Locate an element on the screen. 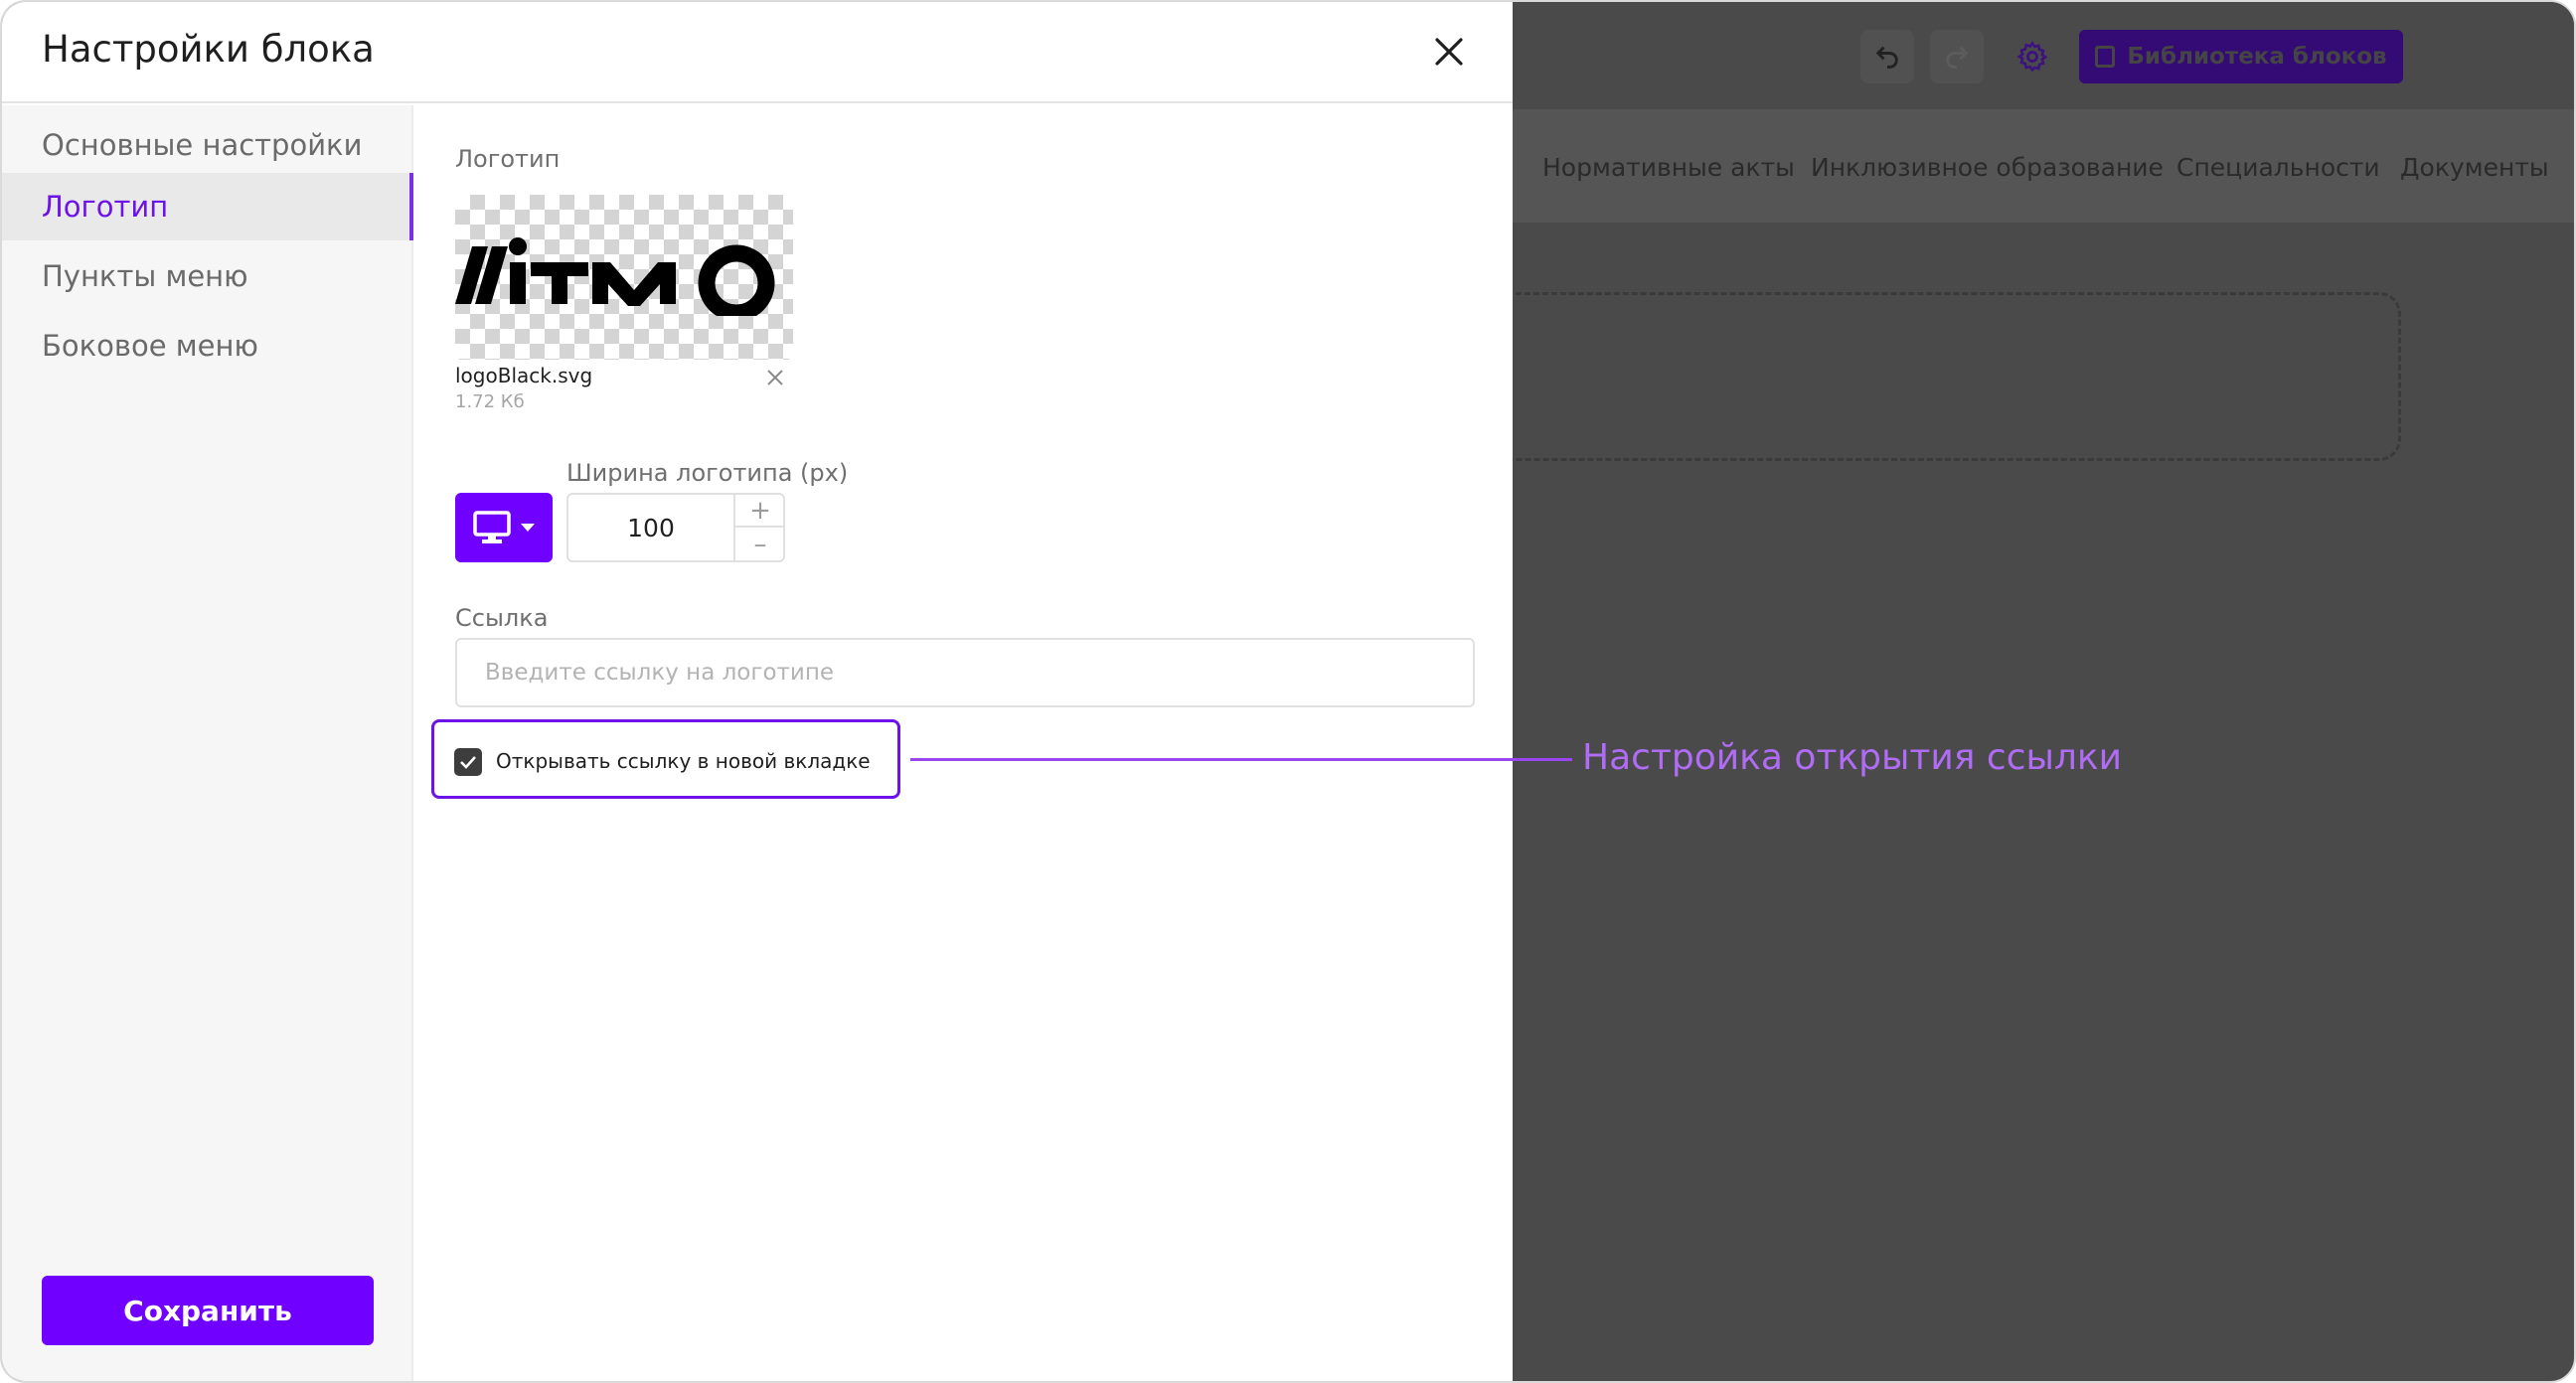 This screenshot has width=2576, height=1383. open-in-new-tab-option: Открывать ссылку в новой вкладке is located at coordinates (665, 759).